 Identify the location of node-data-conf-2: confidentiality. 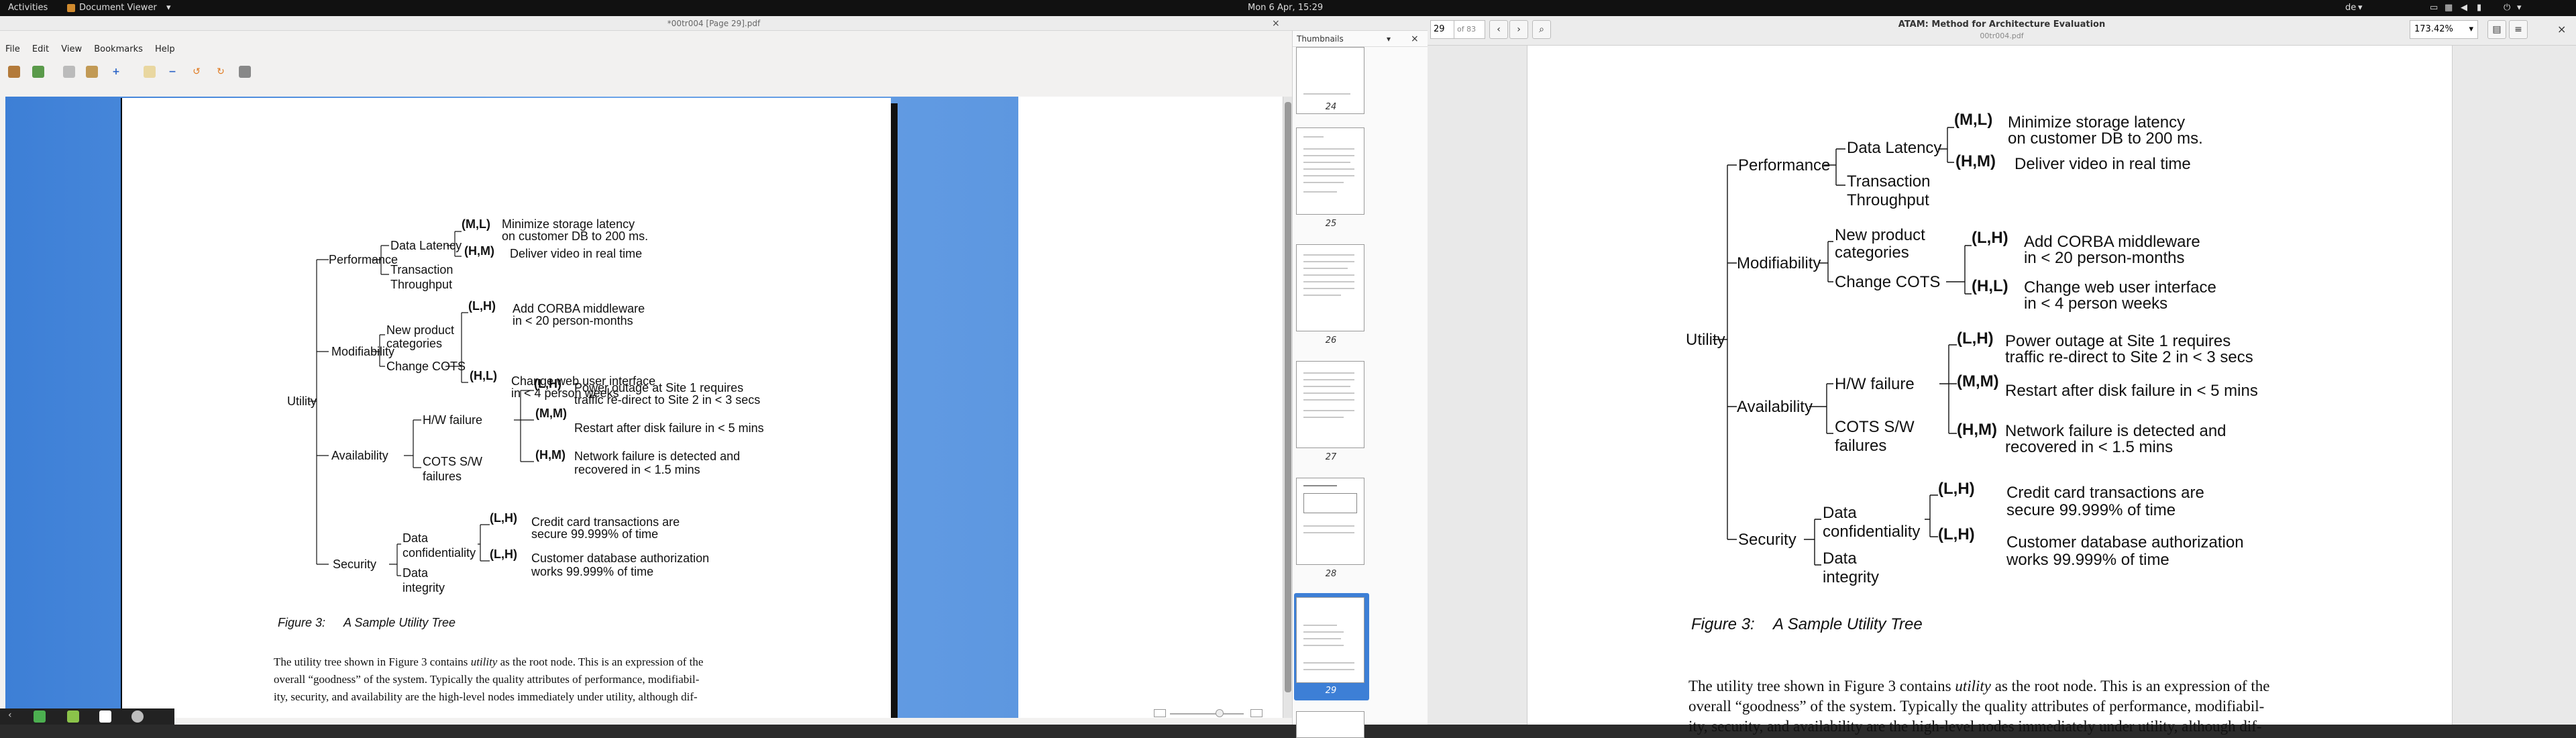
(1871, 532).